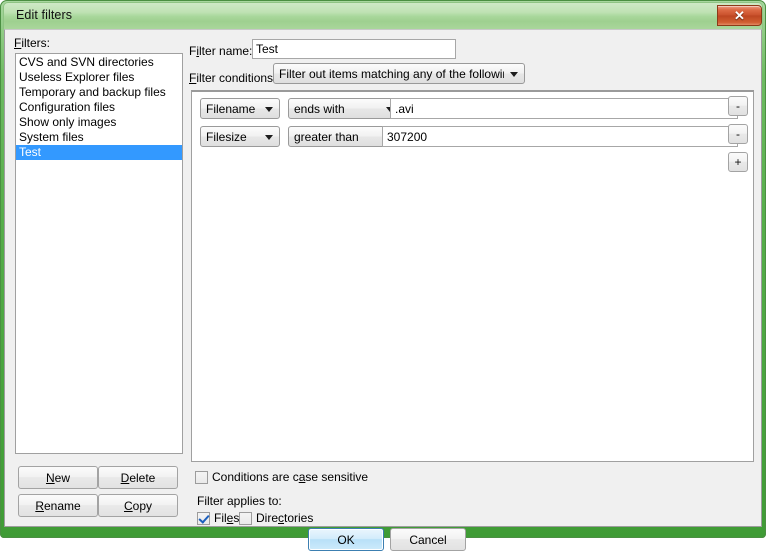 Image resolution: width=766 pixels, height=551 pixels. I want to click on applies-files-checkbox: Files, so click(218, 518).